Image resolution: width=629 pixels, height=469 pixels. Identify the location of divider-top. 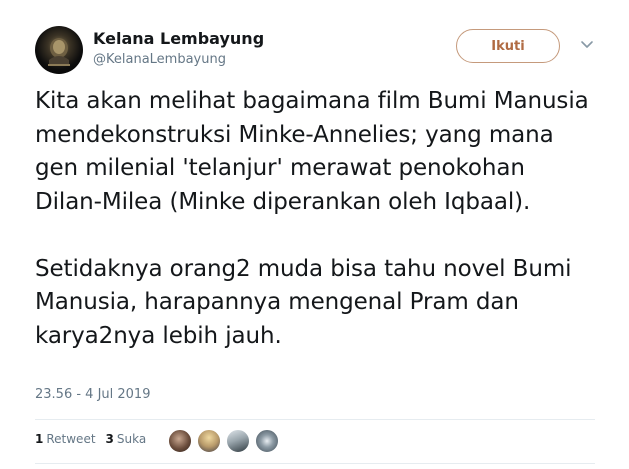
(315, 419).